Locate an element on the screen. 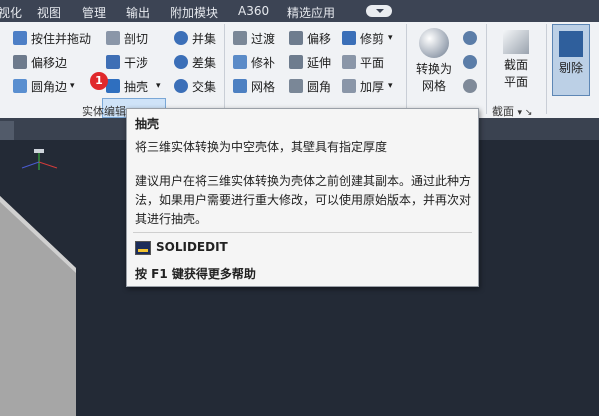 Image resolution: width=599 pixels, height=416 pixels. slice-button: 剖切 is located at coordinates (127, 38).